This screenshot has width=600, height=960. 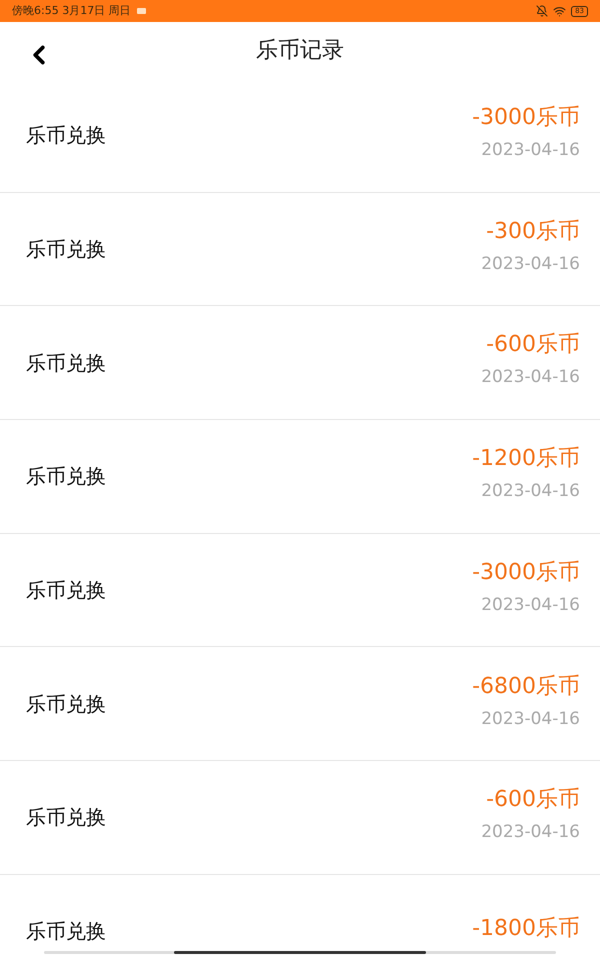 I want to click on status-time: 傍晚6:55 3月17日 周日, so click(x=71, y=10).